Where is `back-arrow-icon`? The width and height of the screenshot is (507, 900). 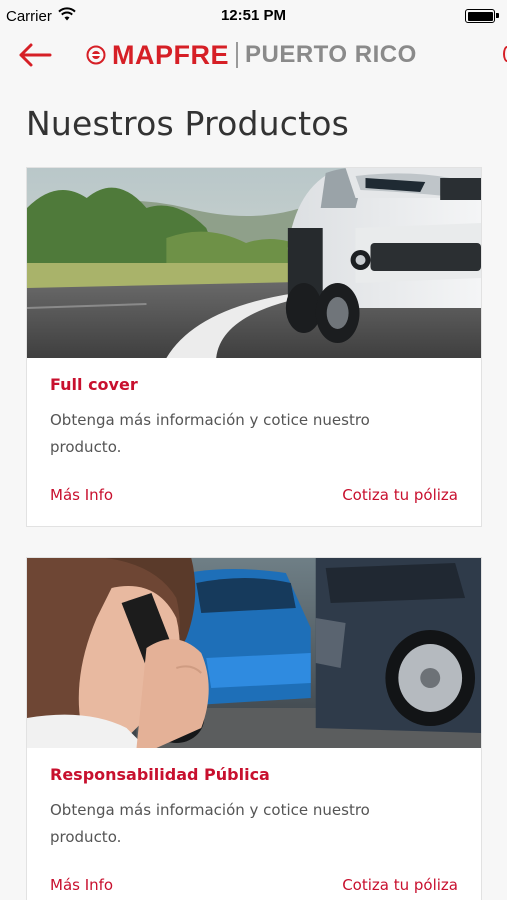
back-arrow-icon is located at coordinates (36, 55).